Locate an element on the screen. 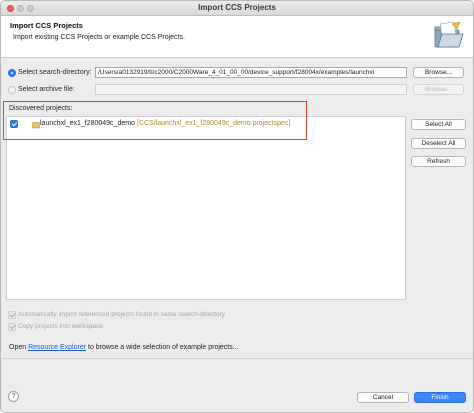 The image size is (474, 413). project-name: launchxl_ex1_f280049c_demo is located at coordinates (87, 123).